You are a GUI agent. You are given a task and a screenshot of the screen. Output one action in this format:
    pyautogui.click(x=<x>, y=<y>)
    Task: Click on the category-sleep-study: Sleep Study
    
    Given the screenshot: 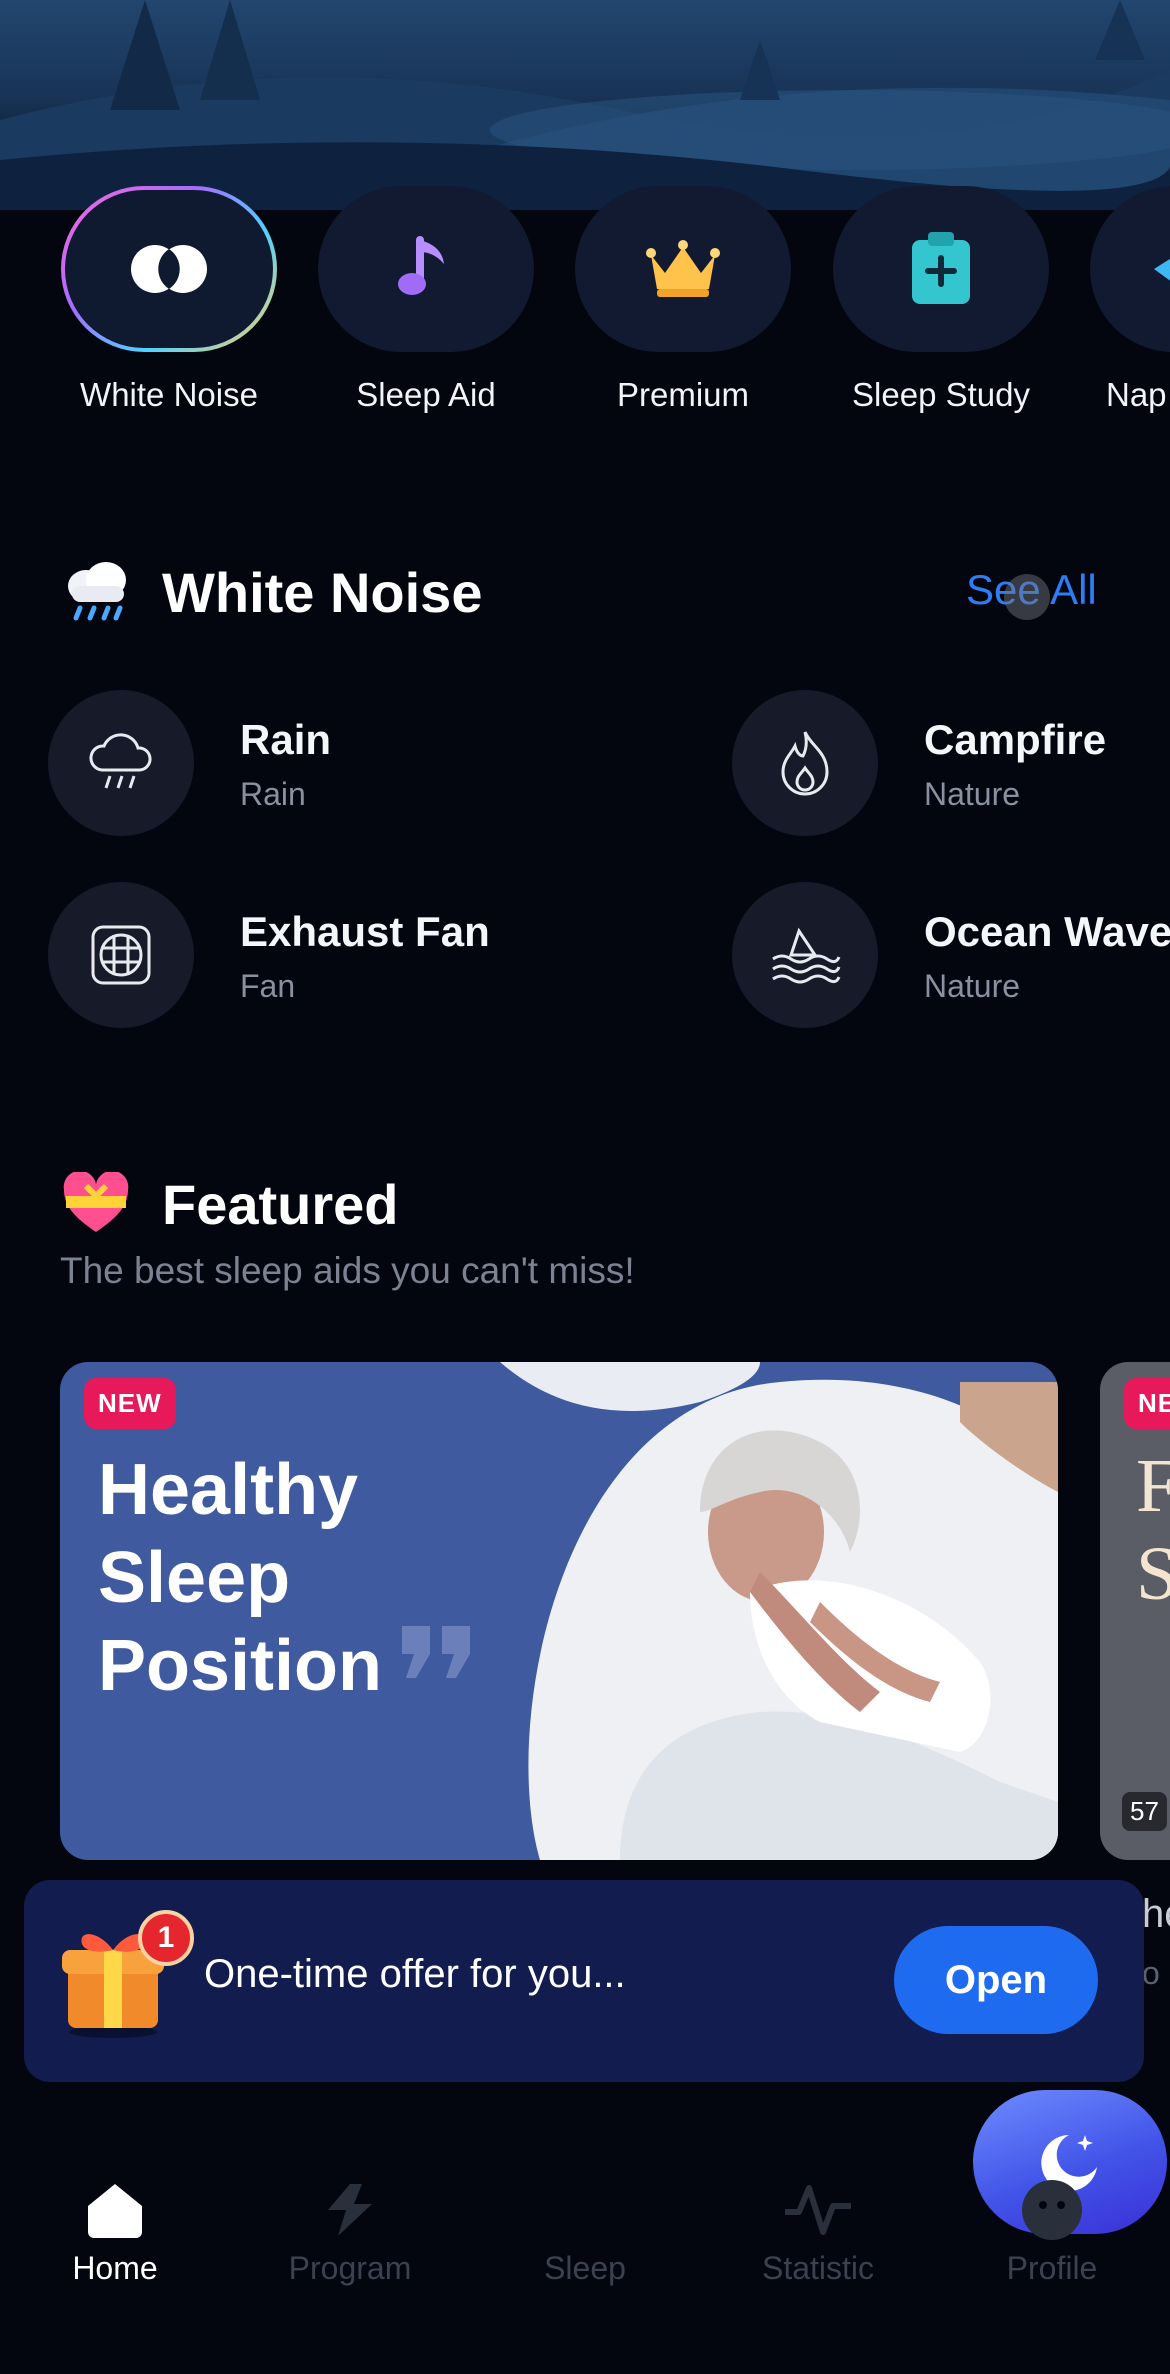 What is the action you would take?
    pyautogui.click(x=941, y=300)
    